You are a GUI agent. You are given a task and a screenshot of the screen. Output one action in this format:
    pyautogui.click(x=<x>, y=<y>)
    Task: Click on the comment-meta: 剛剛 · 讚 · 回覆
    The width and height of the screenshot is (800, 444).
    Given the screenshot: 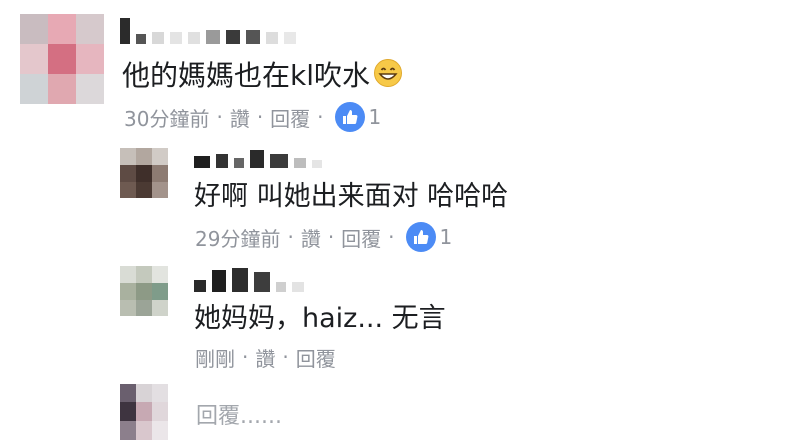 What is the action you would take?
    pyautogui.click(x=265, y=357)
    